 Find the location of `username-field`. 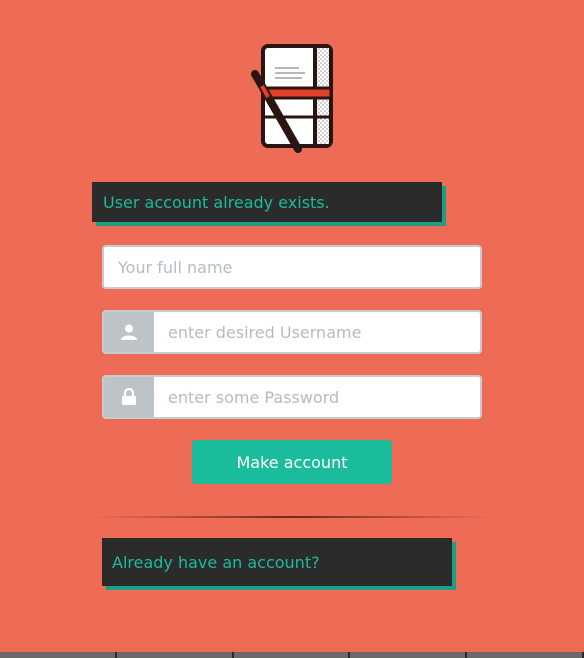

username-field is located at coordinates (292, 332).